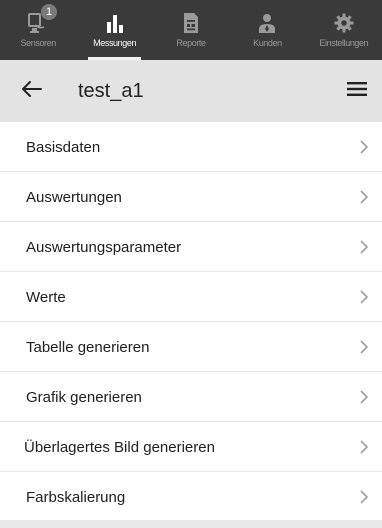  What do you see at coordinates (49, 12) in the screenshot?
I see `sensor-count-badge: 1` at bounding box center [49, 12].